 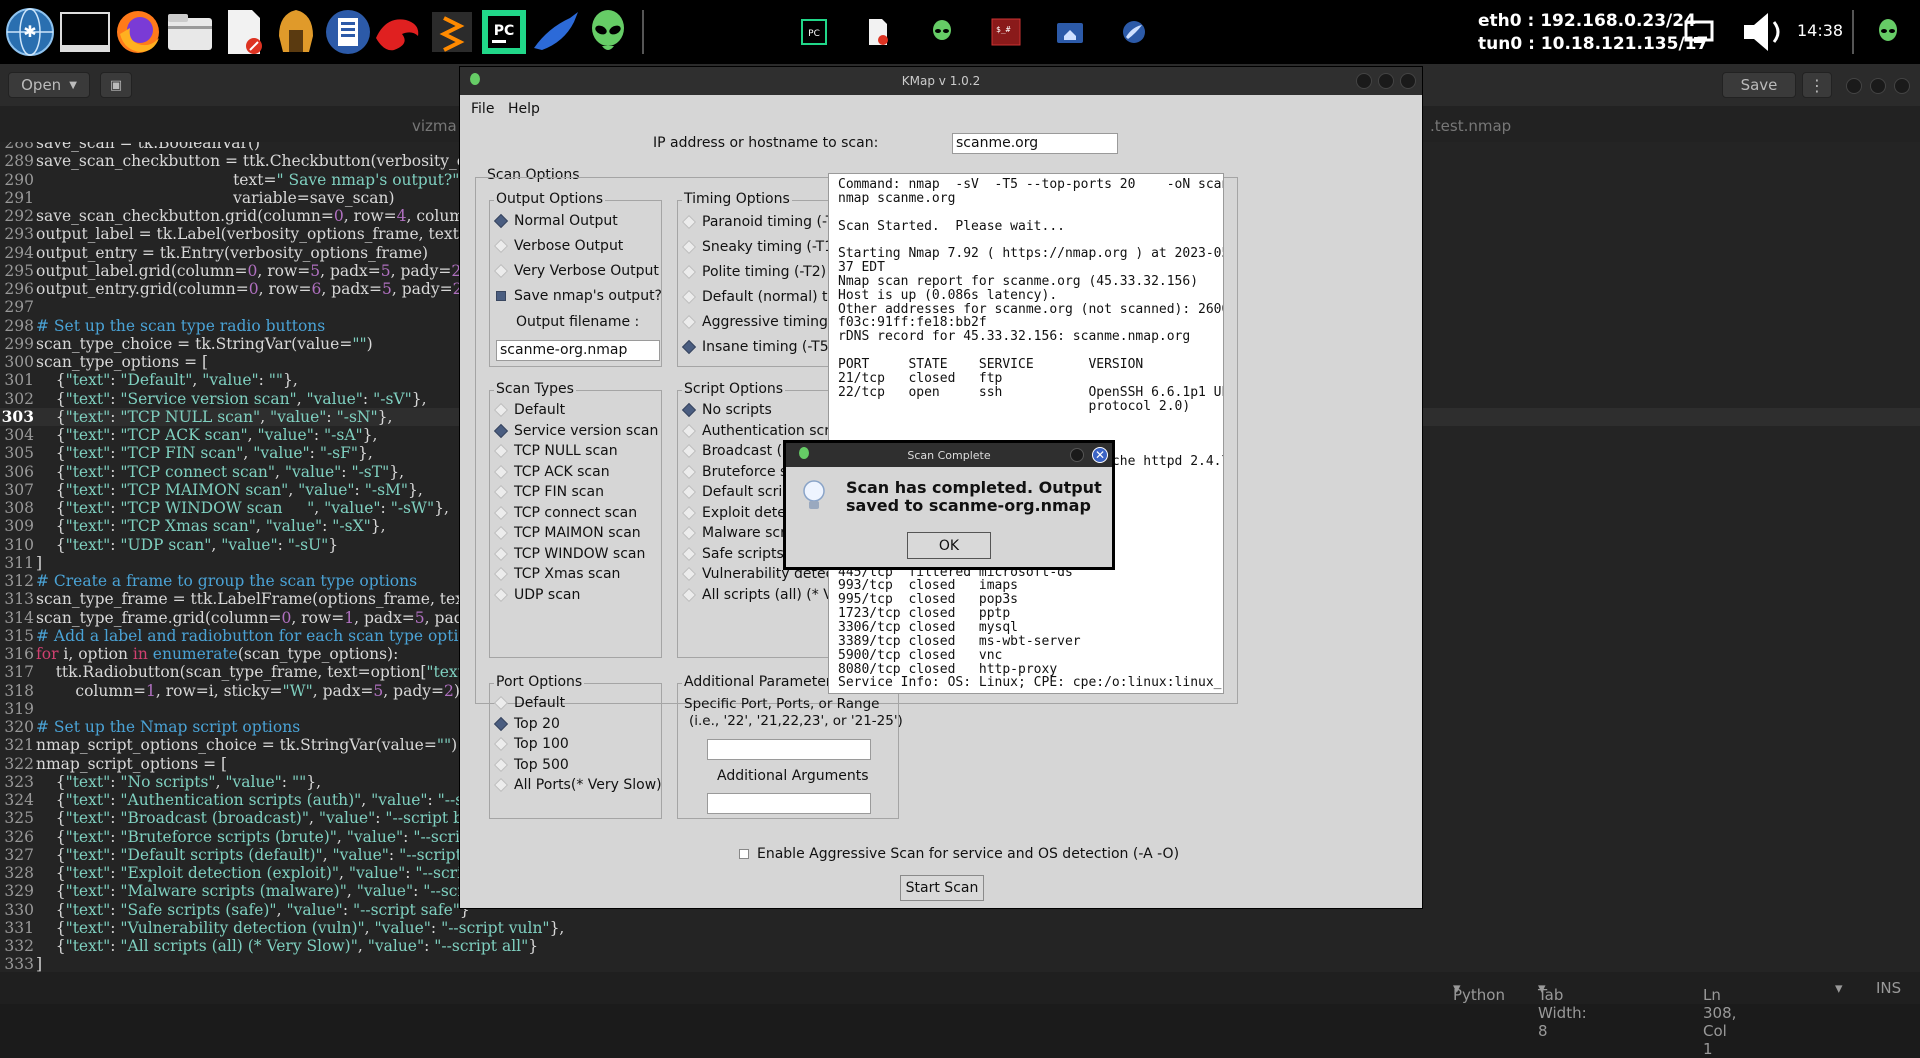 What do you see at coordinates (531, 744) in the screenshot?
I see `radio-port-option-2: Top 100` at bounding box center [531, 744].